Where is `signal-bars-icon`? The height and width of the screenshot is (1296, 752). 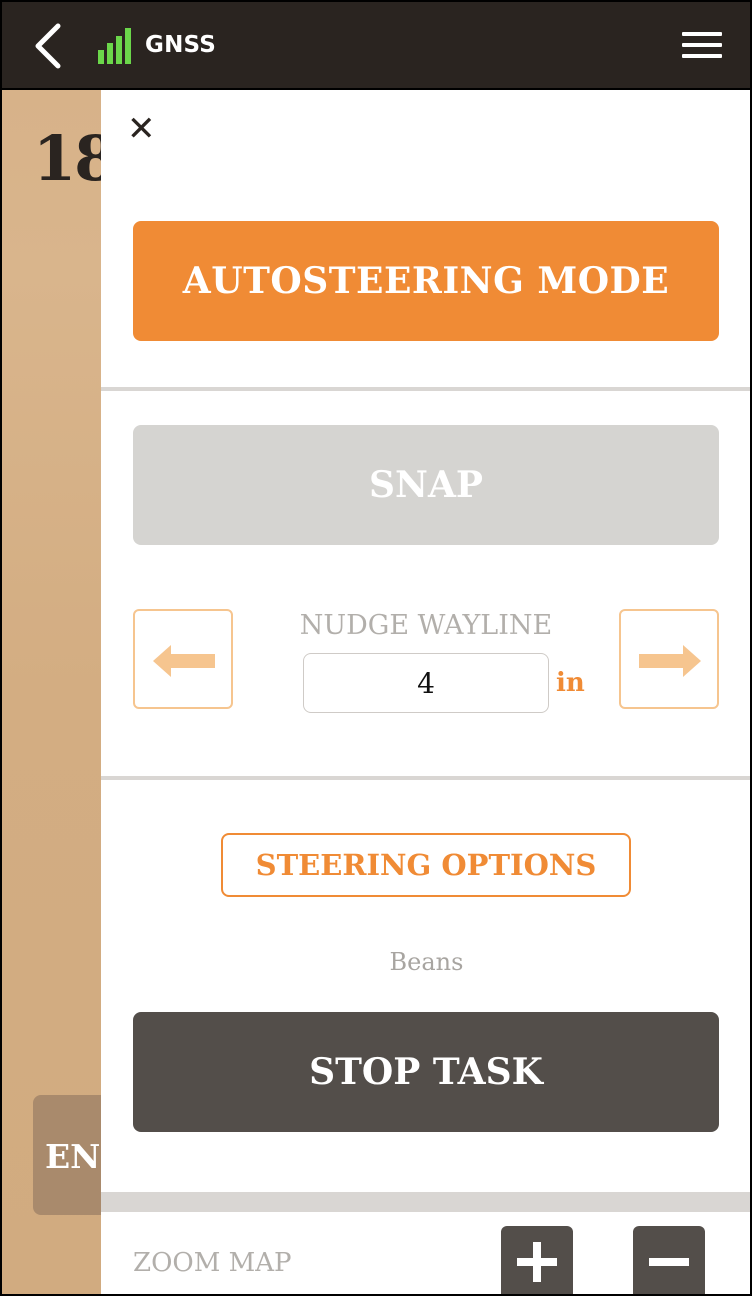
signal-bars-icon is located at coordinates (114, 46).